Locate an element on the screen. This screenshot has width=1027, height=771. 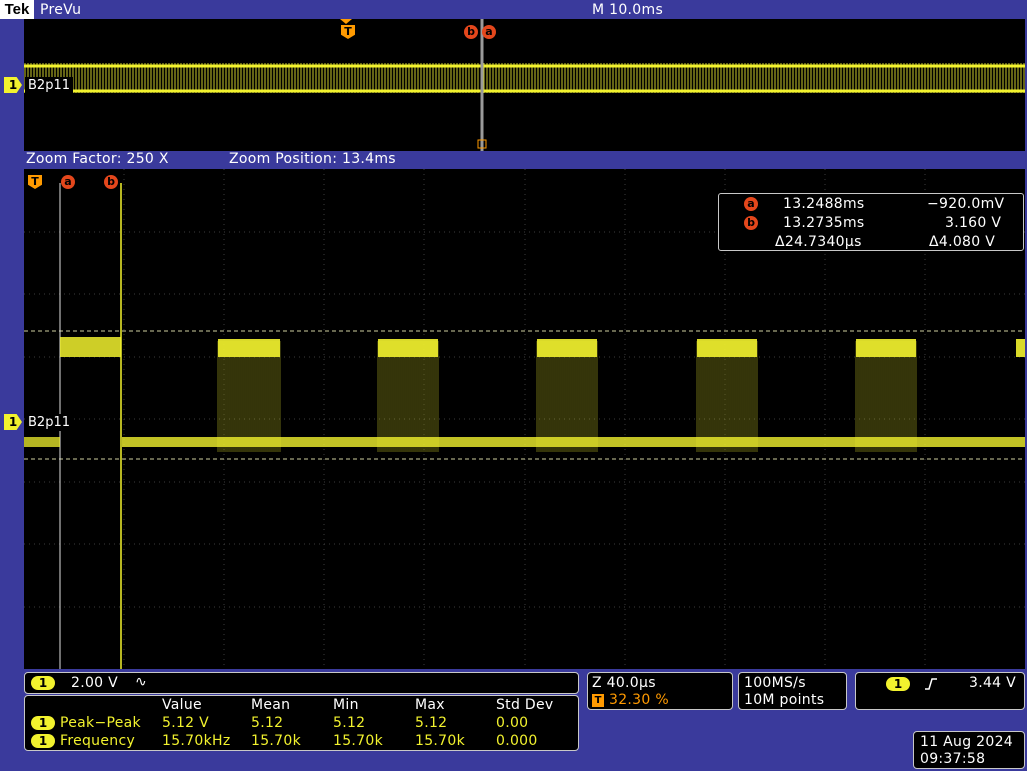
meas-row2-mean: 15.70k is located at coordinates (276, 741).